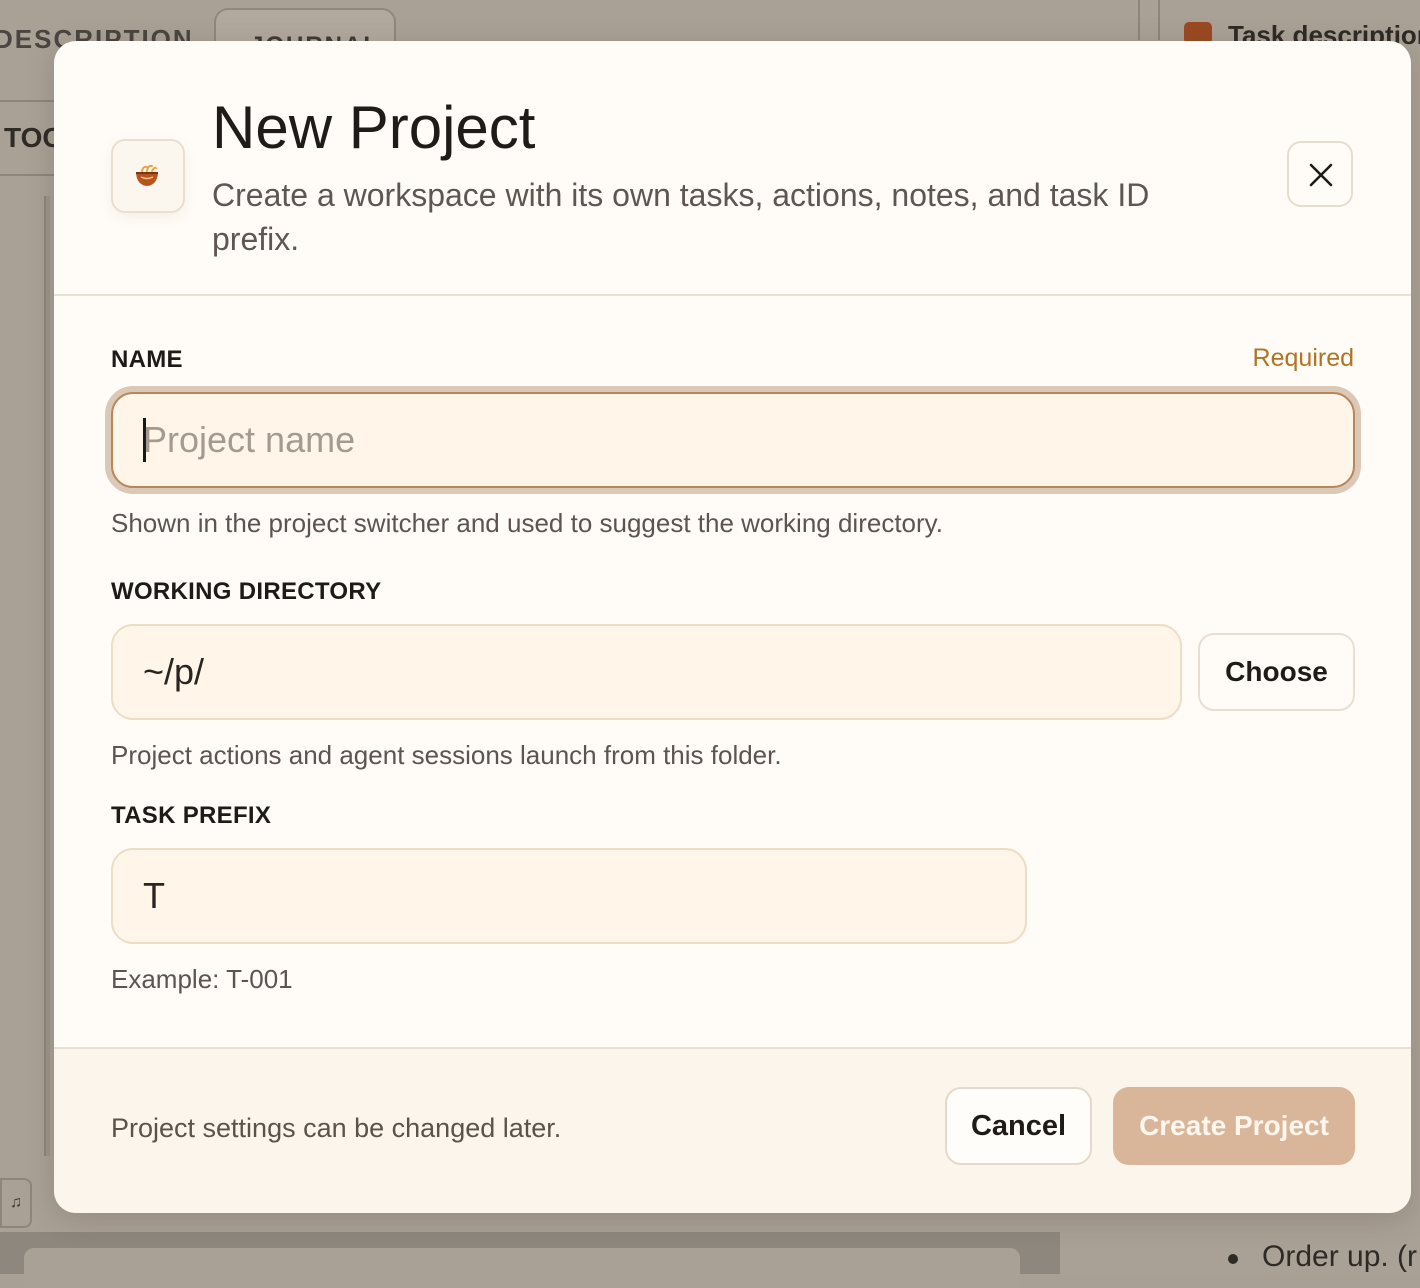 Image resolution: width=1420 pixels, height=1288 pixels. I want to click on task-prefix-label: TASK PREFIX, so click(191, 815).